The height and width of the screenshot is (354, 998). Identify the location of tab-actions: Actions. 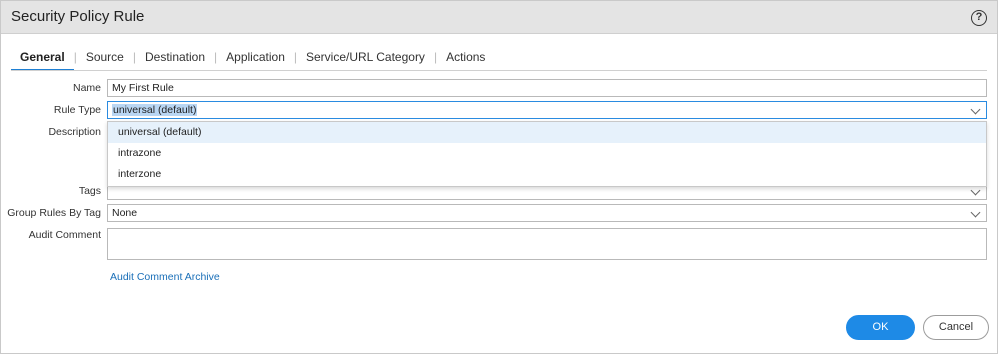
(465, 59).